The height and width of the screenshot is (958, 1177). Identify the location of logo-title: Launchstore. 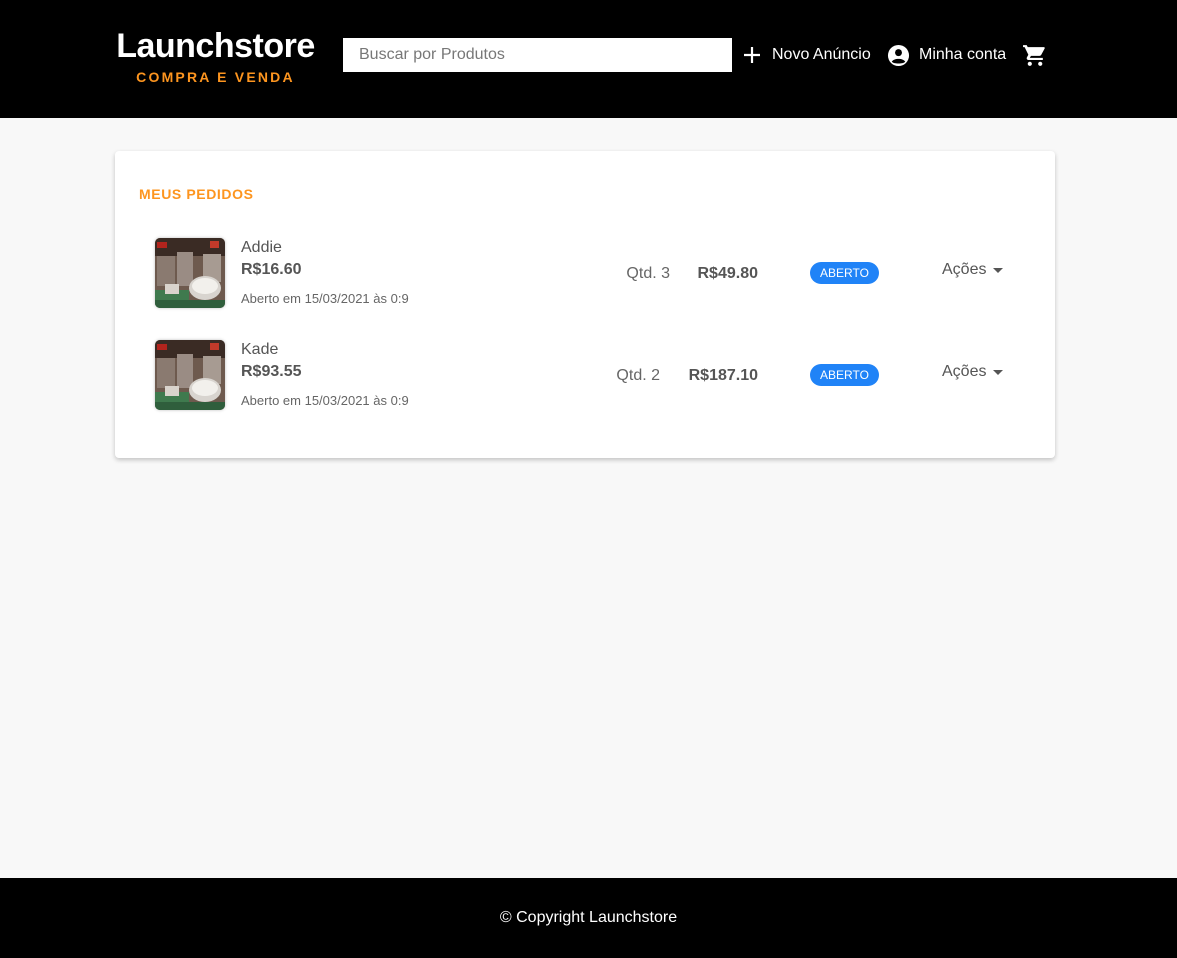
(215, 46).